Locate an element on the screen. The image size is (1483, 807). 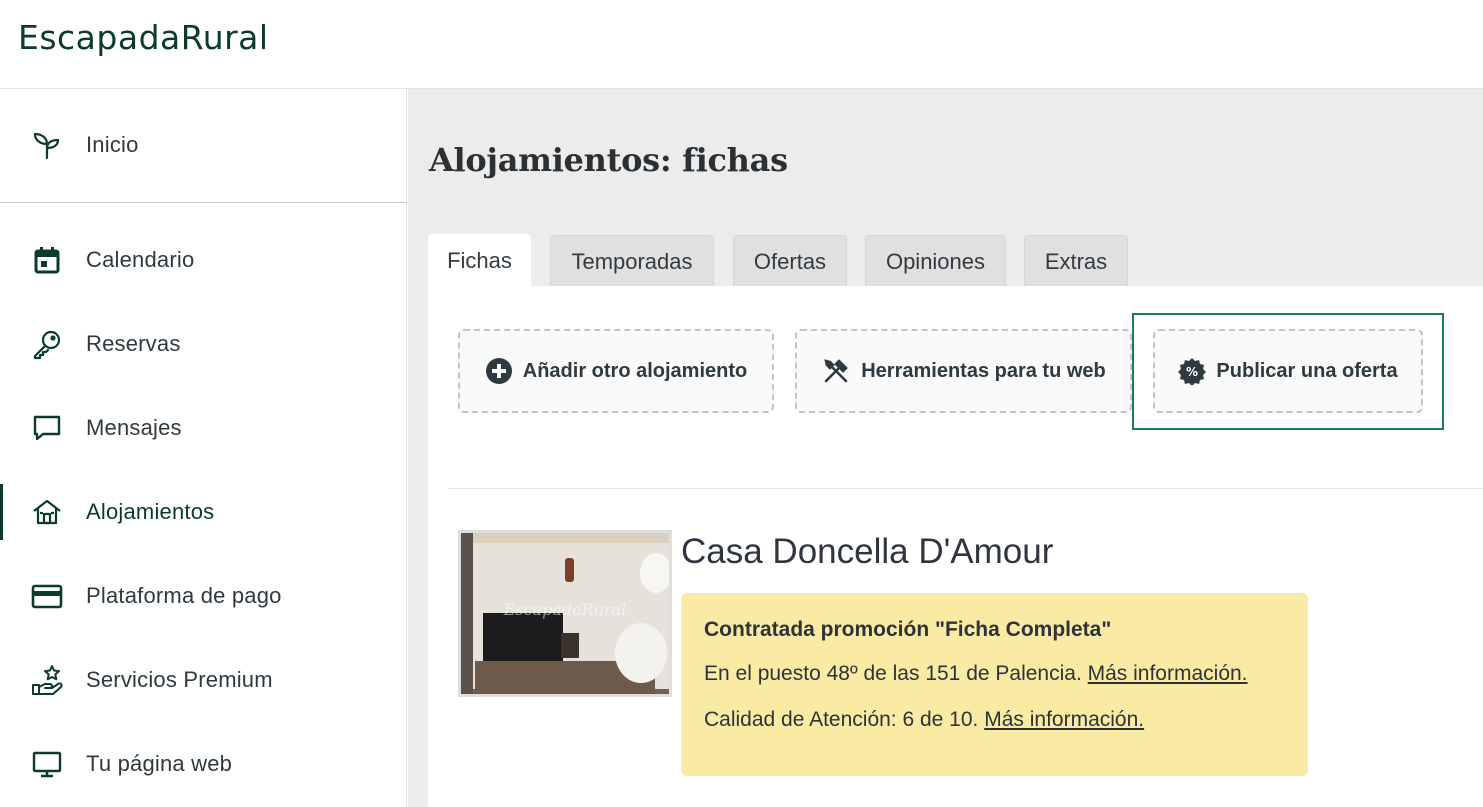
monitor-icon is located at coordinates (47, 764).